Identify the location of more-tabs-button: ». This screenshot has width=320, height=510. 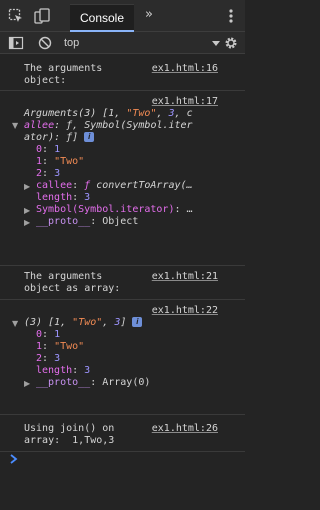
(149, 15).